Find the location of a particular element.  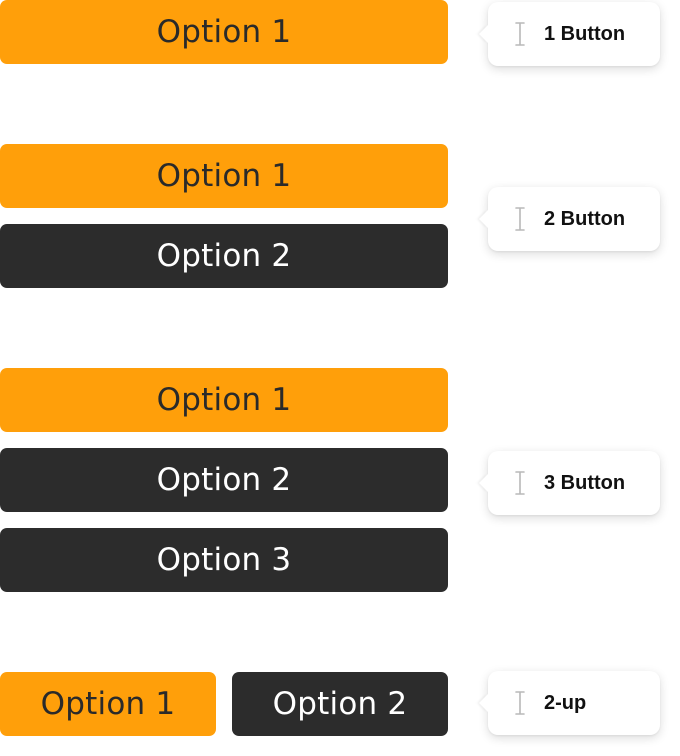

variant-tag-label: 3 Button is located at coordinates (585, 483).